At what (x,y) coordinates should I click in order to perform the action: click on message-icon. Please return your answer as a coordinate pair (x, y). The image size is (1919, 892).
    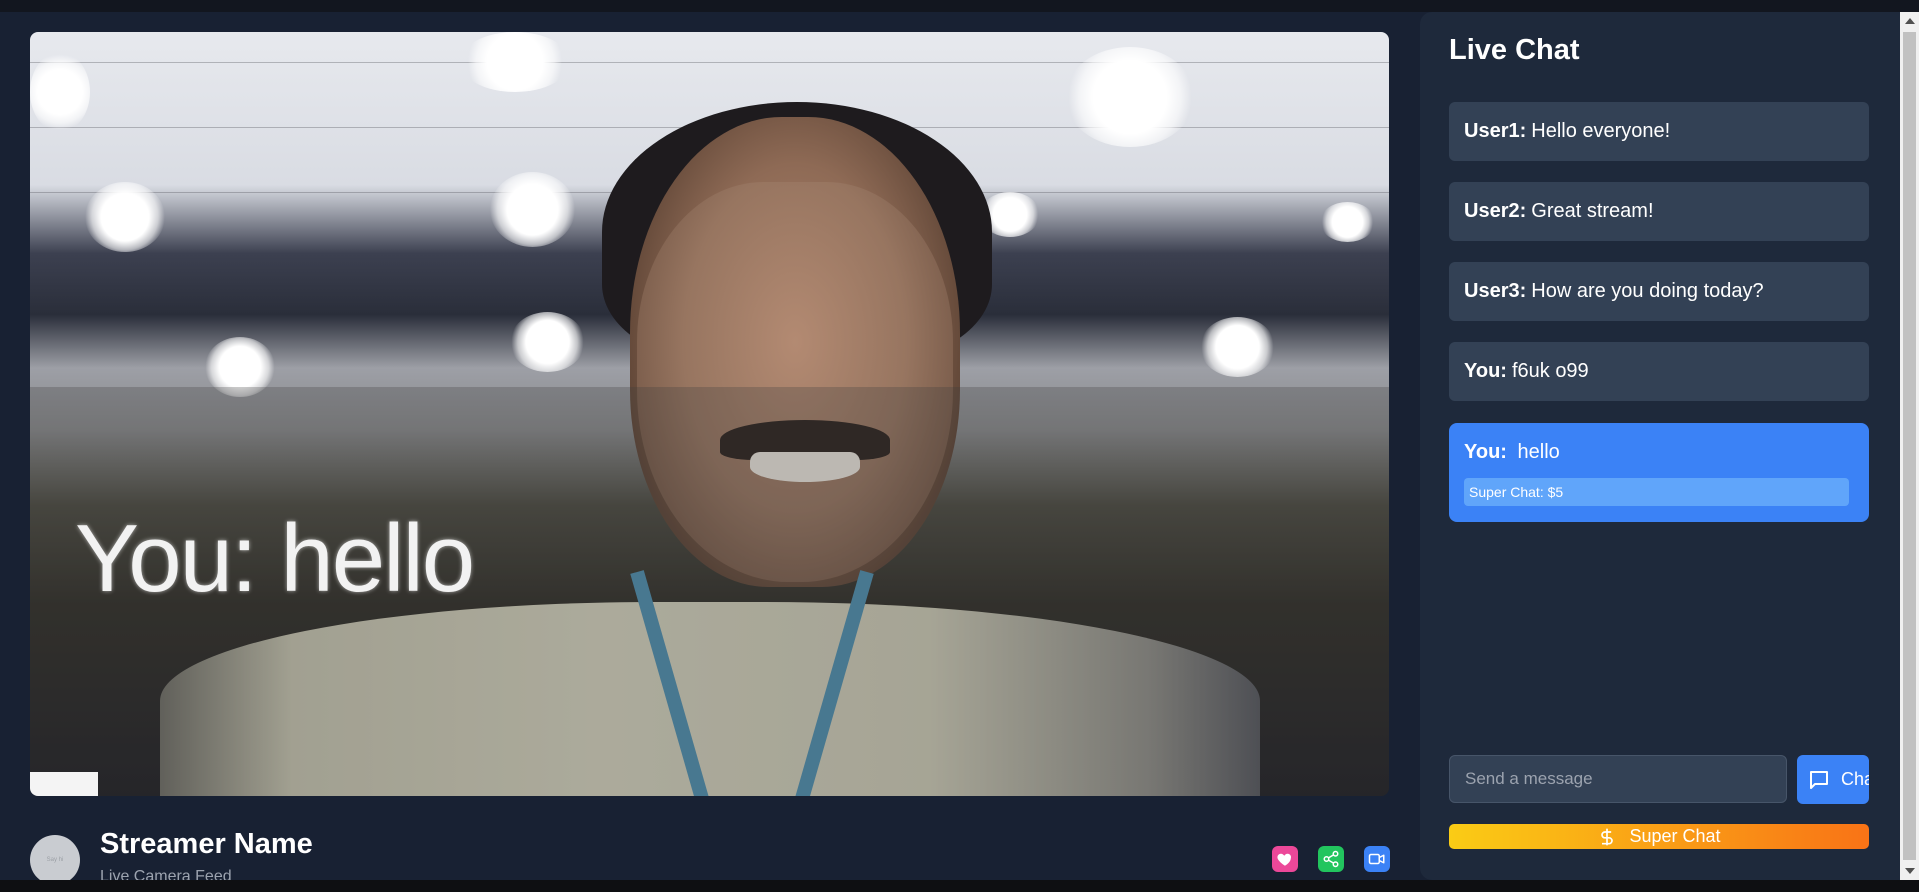
    Looking at the image, I should click on (1819, 779).